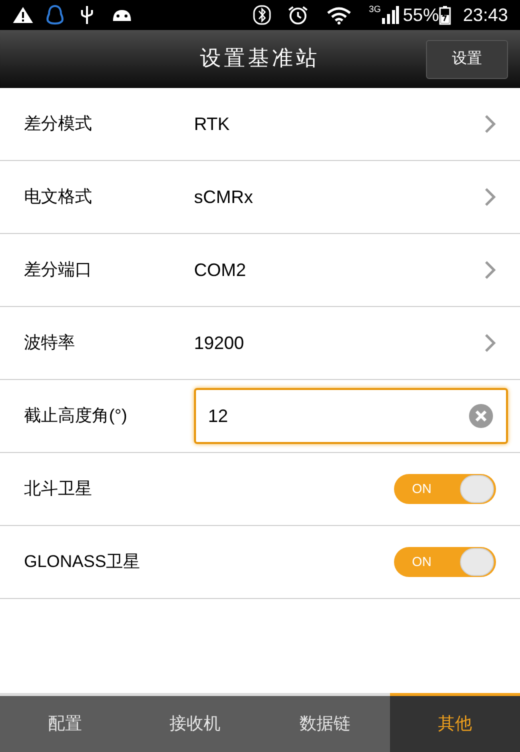 Image resolution: width=520 pixels, height=752 pixels. I want to click on setting-value: RTK, so click(212, 124).